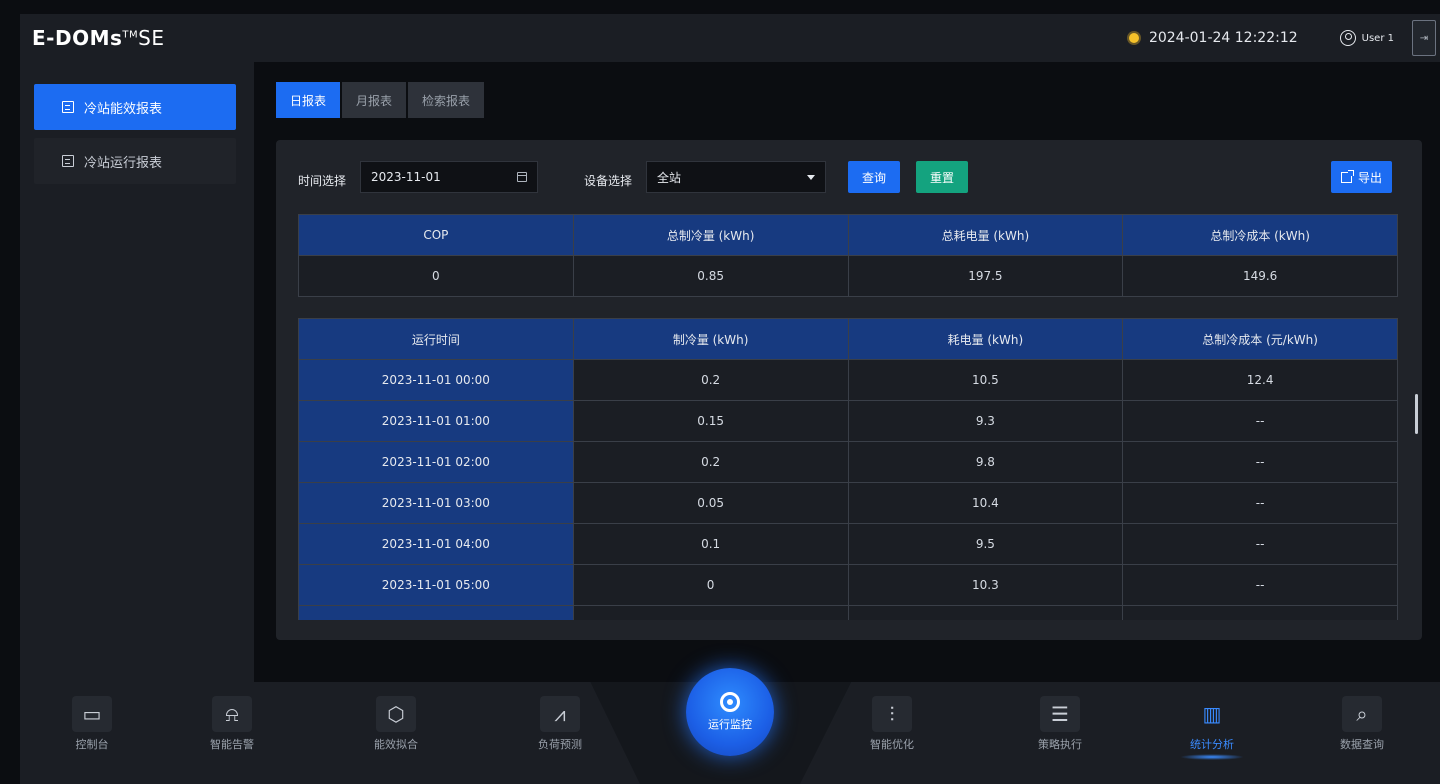 Image resolution: width=1440 pixels, height=784 pixels. I want to click on column-header: COP, so click(436, 235).